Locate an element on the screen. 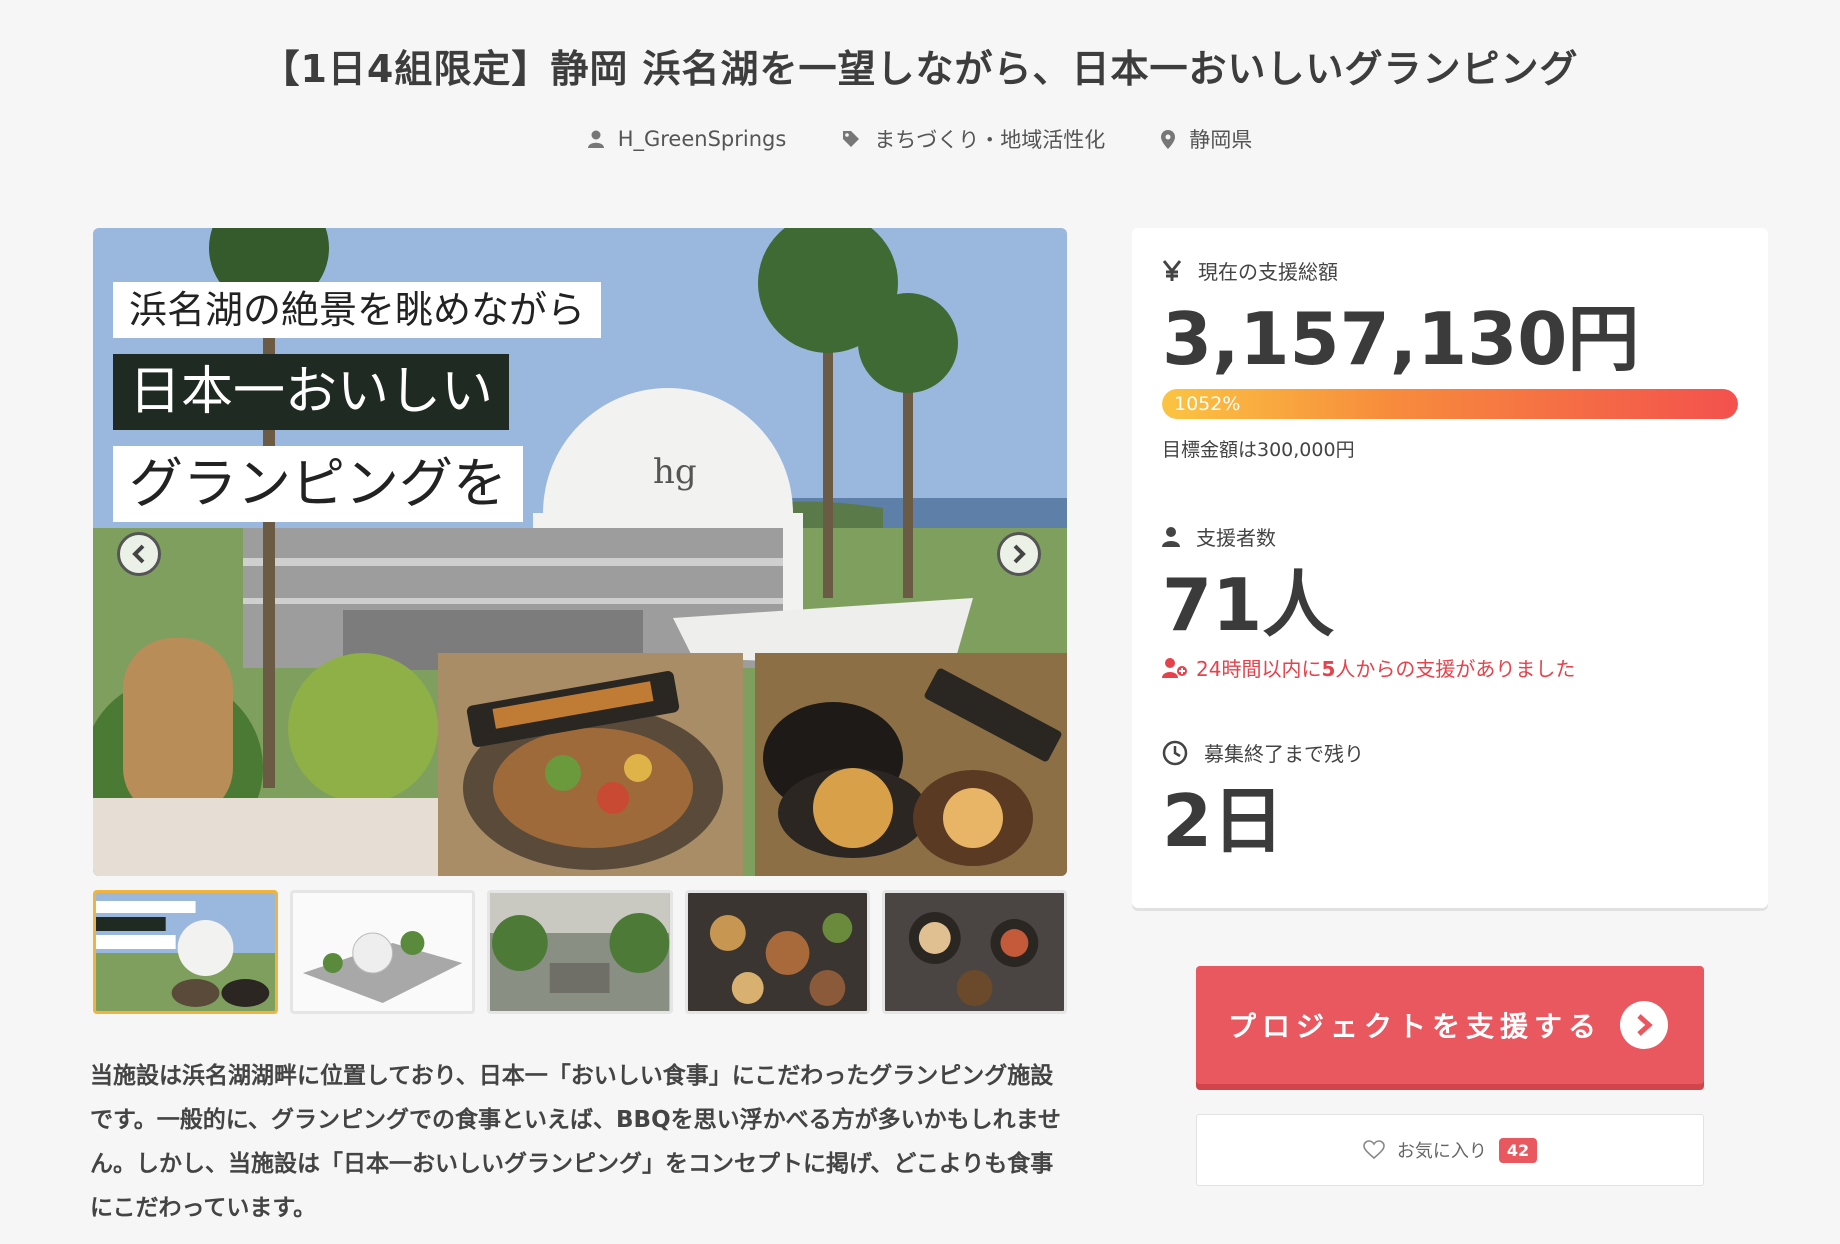 Image resolution: width=1840 pixels, height=1244 pixels. map-pin-icon is located at coordinates (1168, 139).